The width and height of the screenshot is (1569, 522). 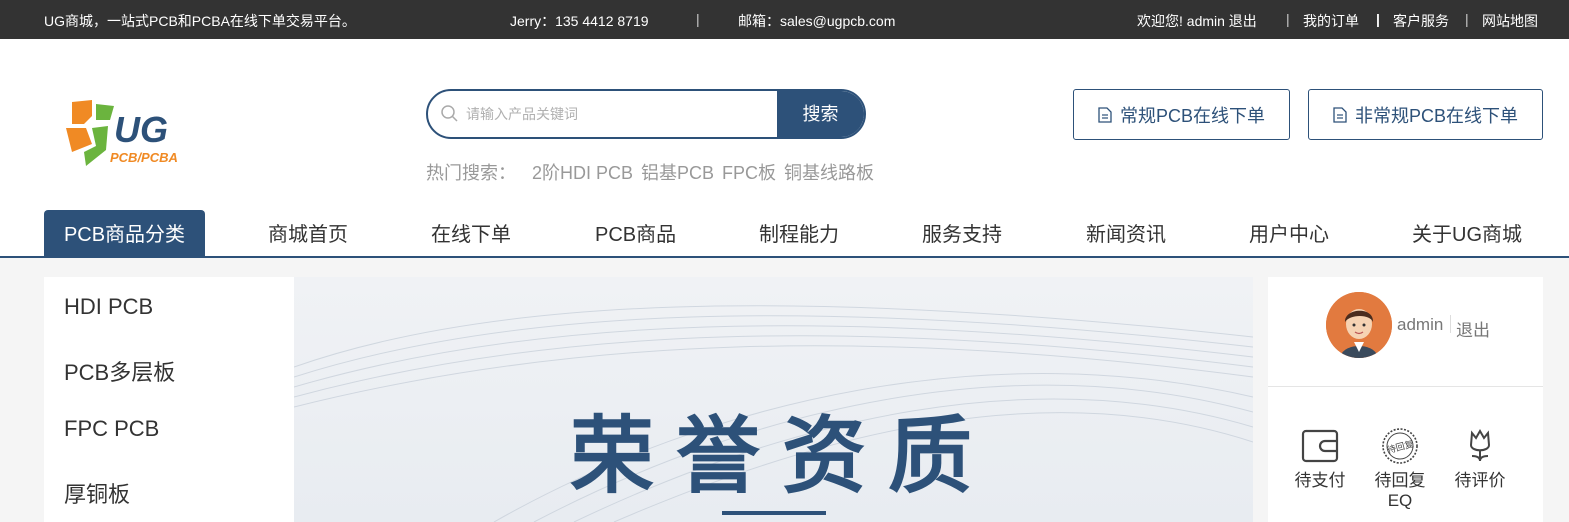 What do you see at coordinates (1197, 21) in the screenshot?
I see `welcome-logout-link: 欢迎您! admin 退出` at bounding box center [1197, 21].